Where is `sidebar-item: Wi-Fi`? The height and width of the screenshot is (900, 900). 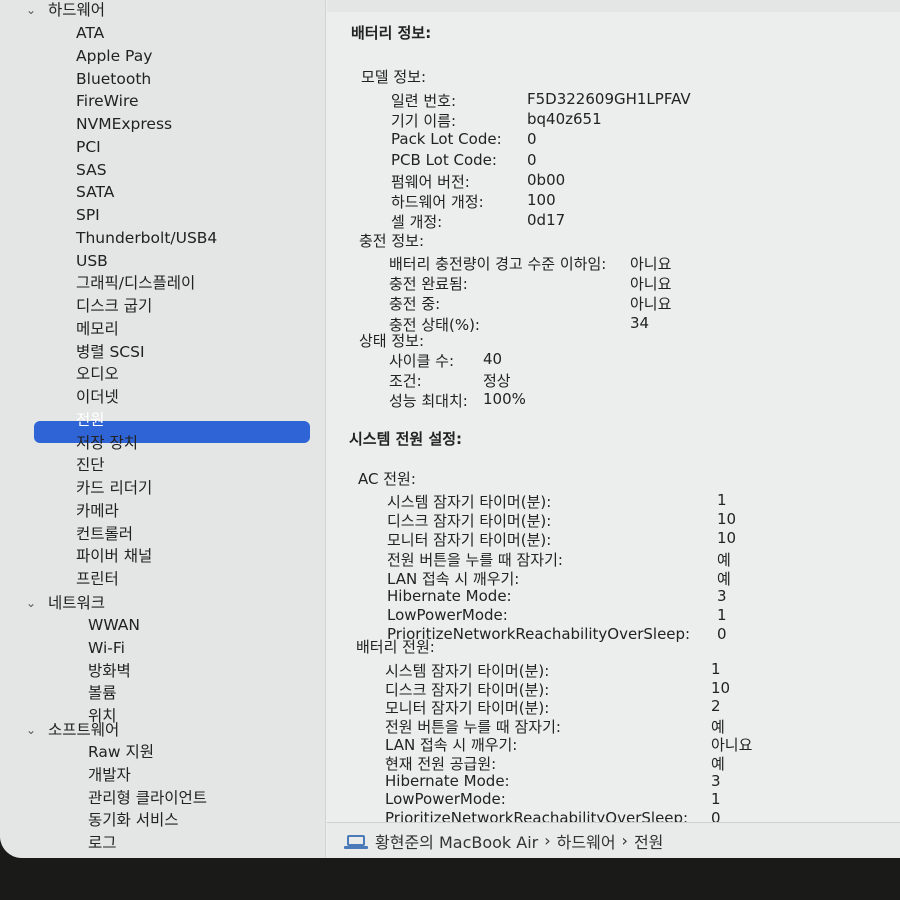 sidebar-item: Wi-Fi is located at coordinates (106, 648).